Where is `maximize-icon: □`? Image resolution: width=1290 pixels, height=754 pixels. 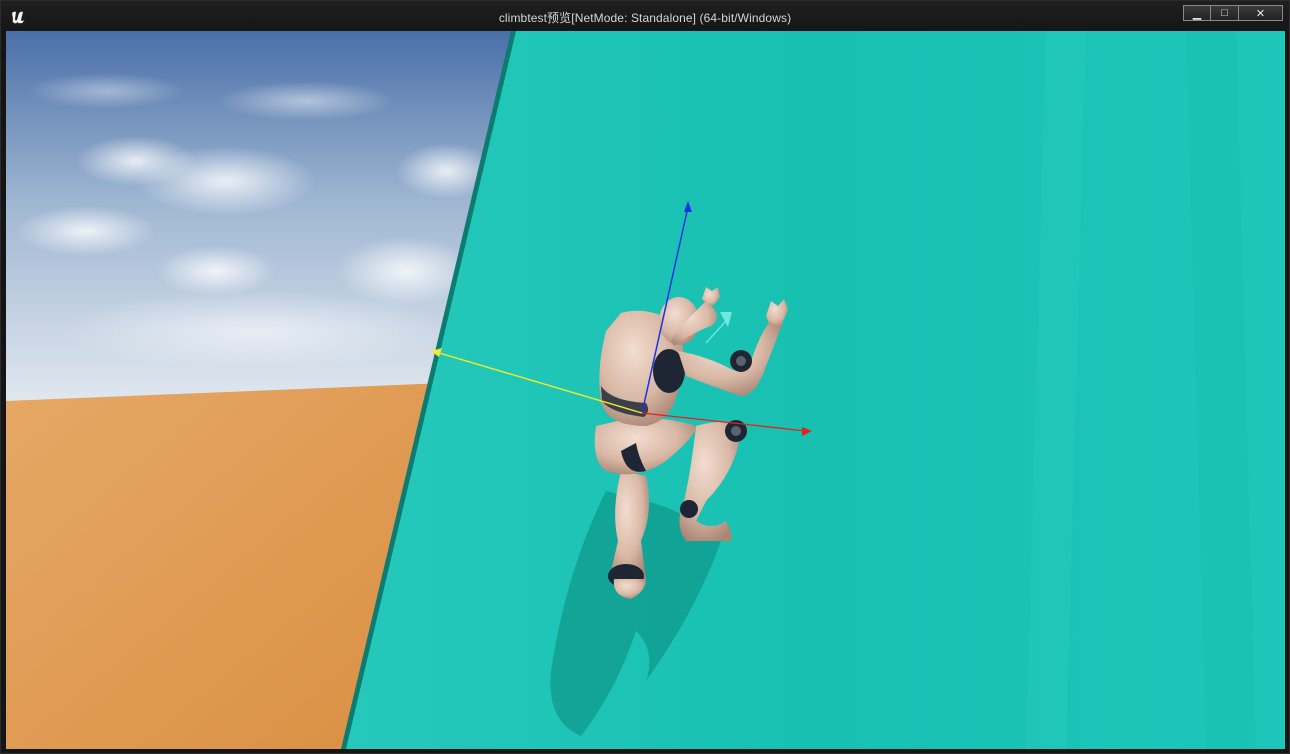 maximize-icon: □ is located at coordinates (1224, 13).